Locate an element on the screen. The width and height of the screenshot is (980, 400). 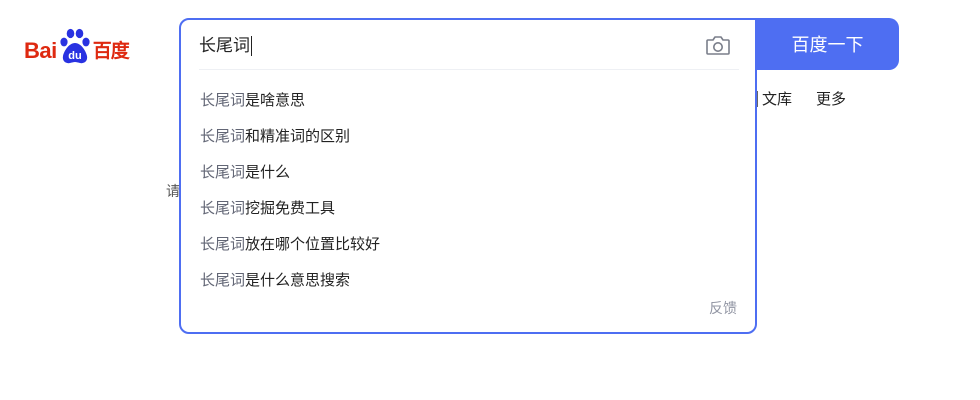
suggestion-item: 长尾词是什么 is located at coordinates (468, 172).